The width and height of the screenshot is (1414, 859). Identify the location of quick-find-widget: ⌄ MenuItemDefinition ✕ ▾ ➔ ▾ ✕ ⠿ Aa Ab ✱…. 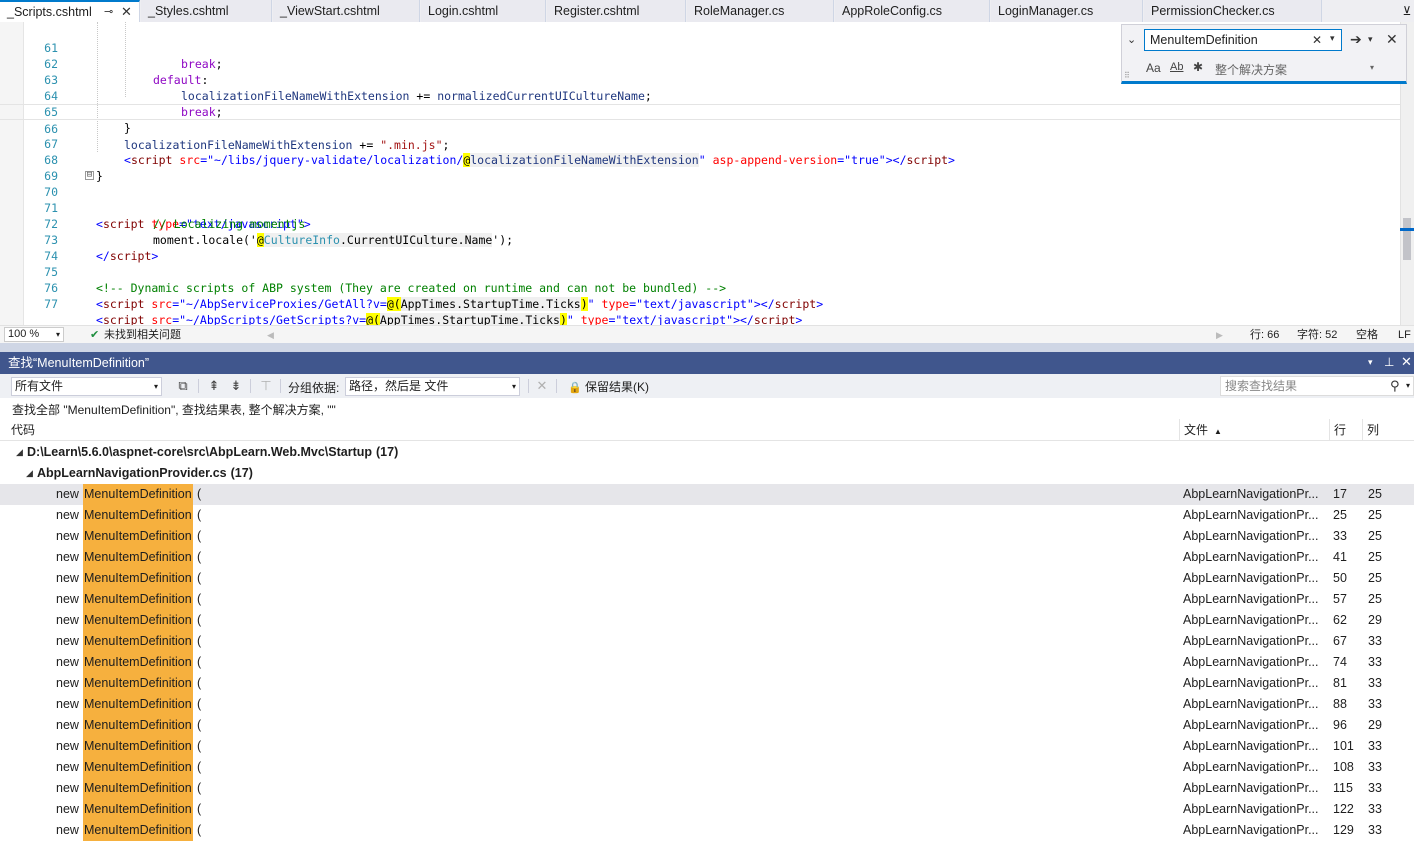
(1264, 54).